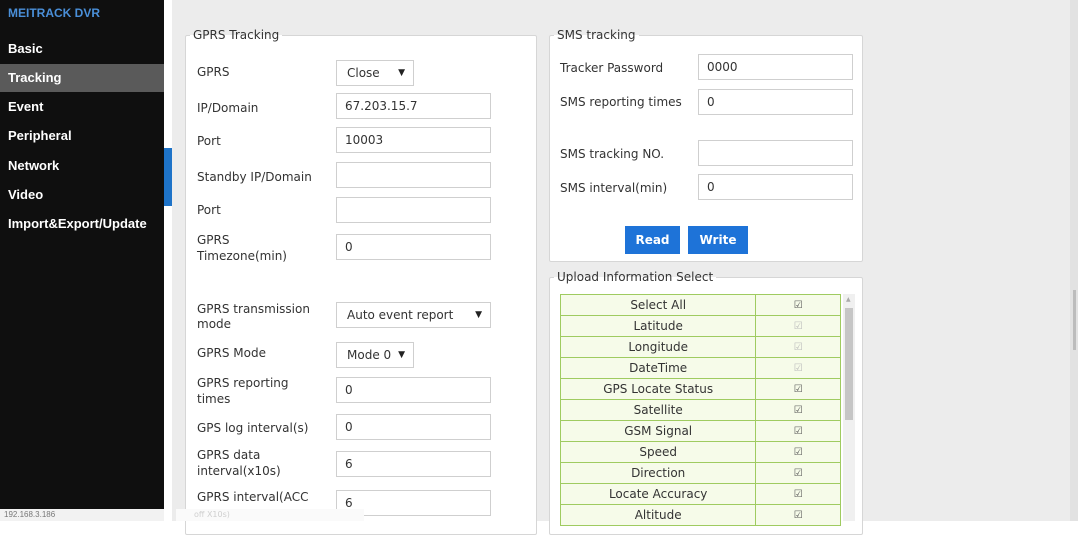 The image size is (1078, 535). I want to click on status-bar-url: 192.168.3.186, so click(82, 515).